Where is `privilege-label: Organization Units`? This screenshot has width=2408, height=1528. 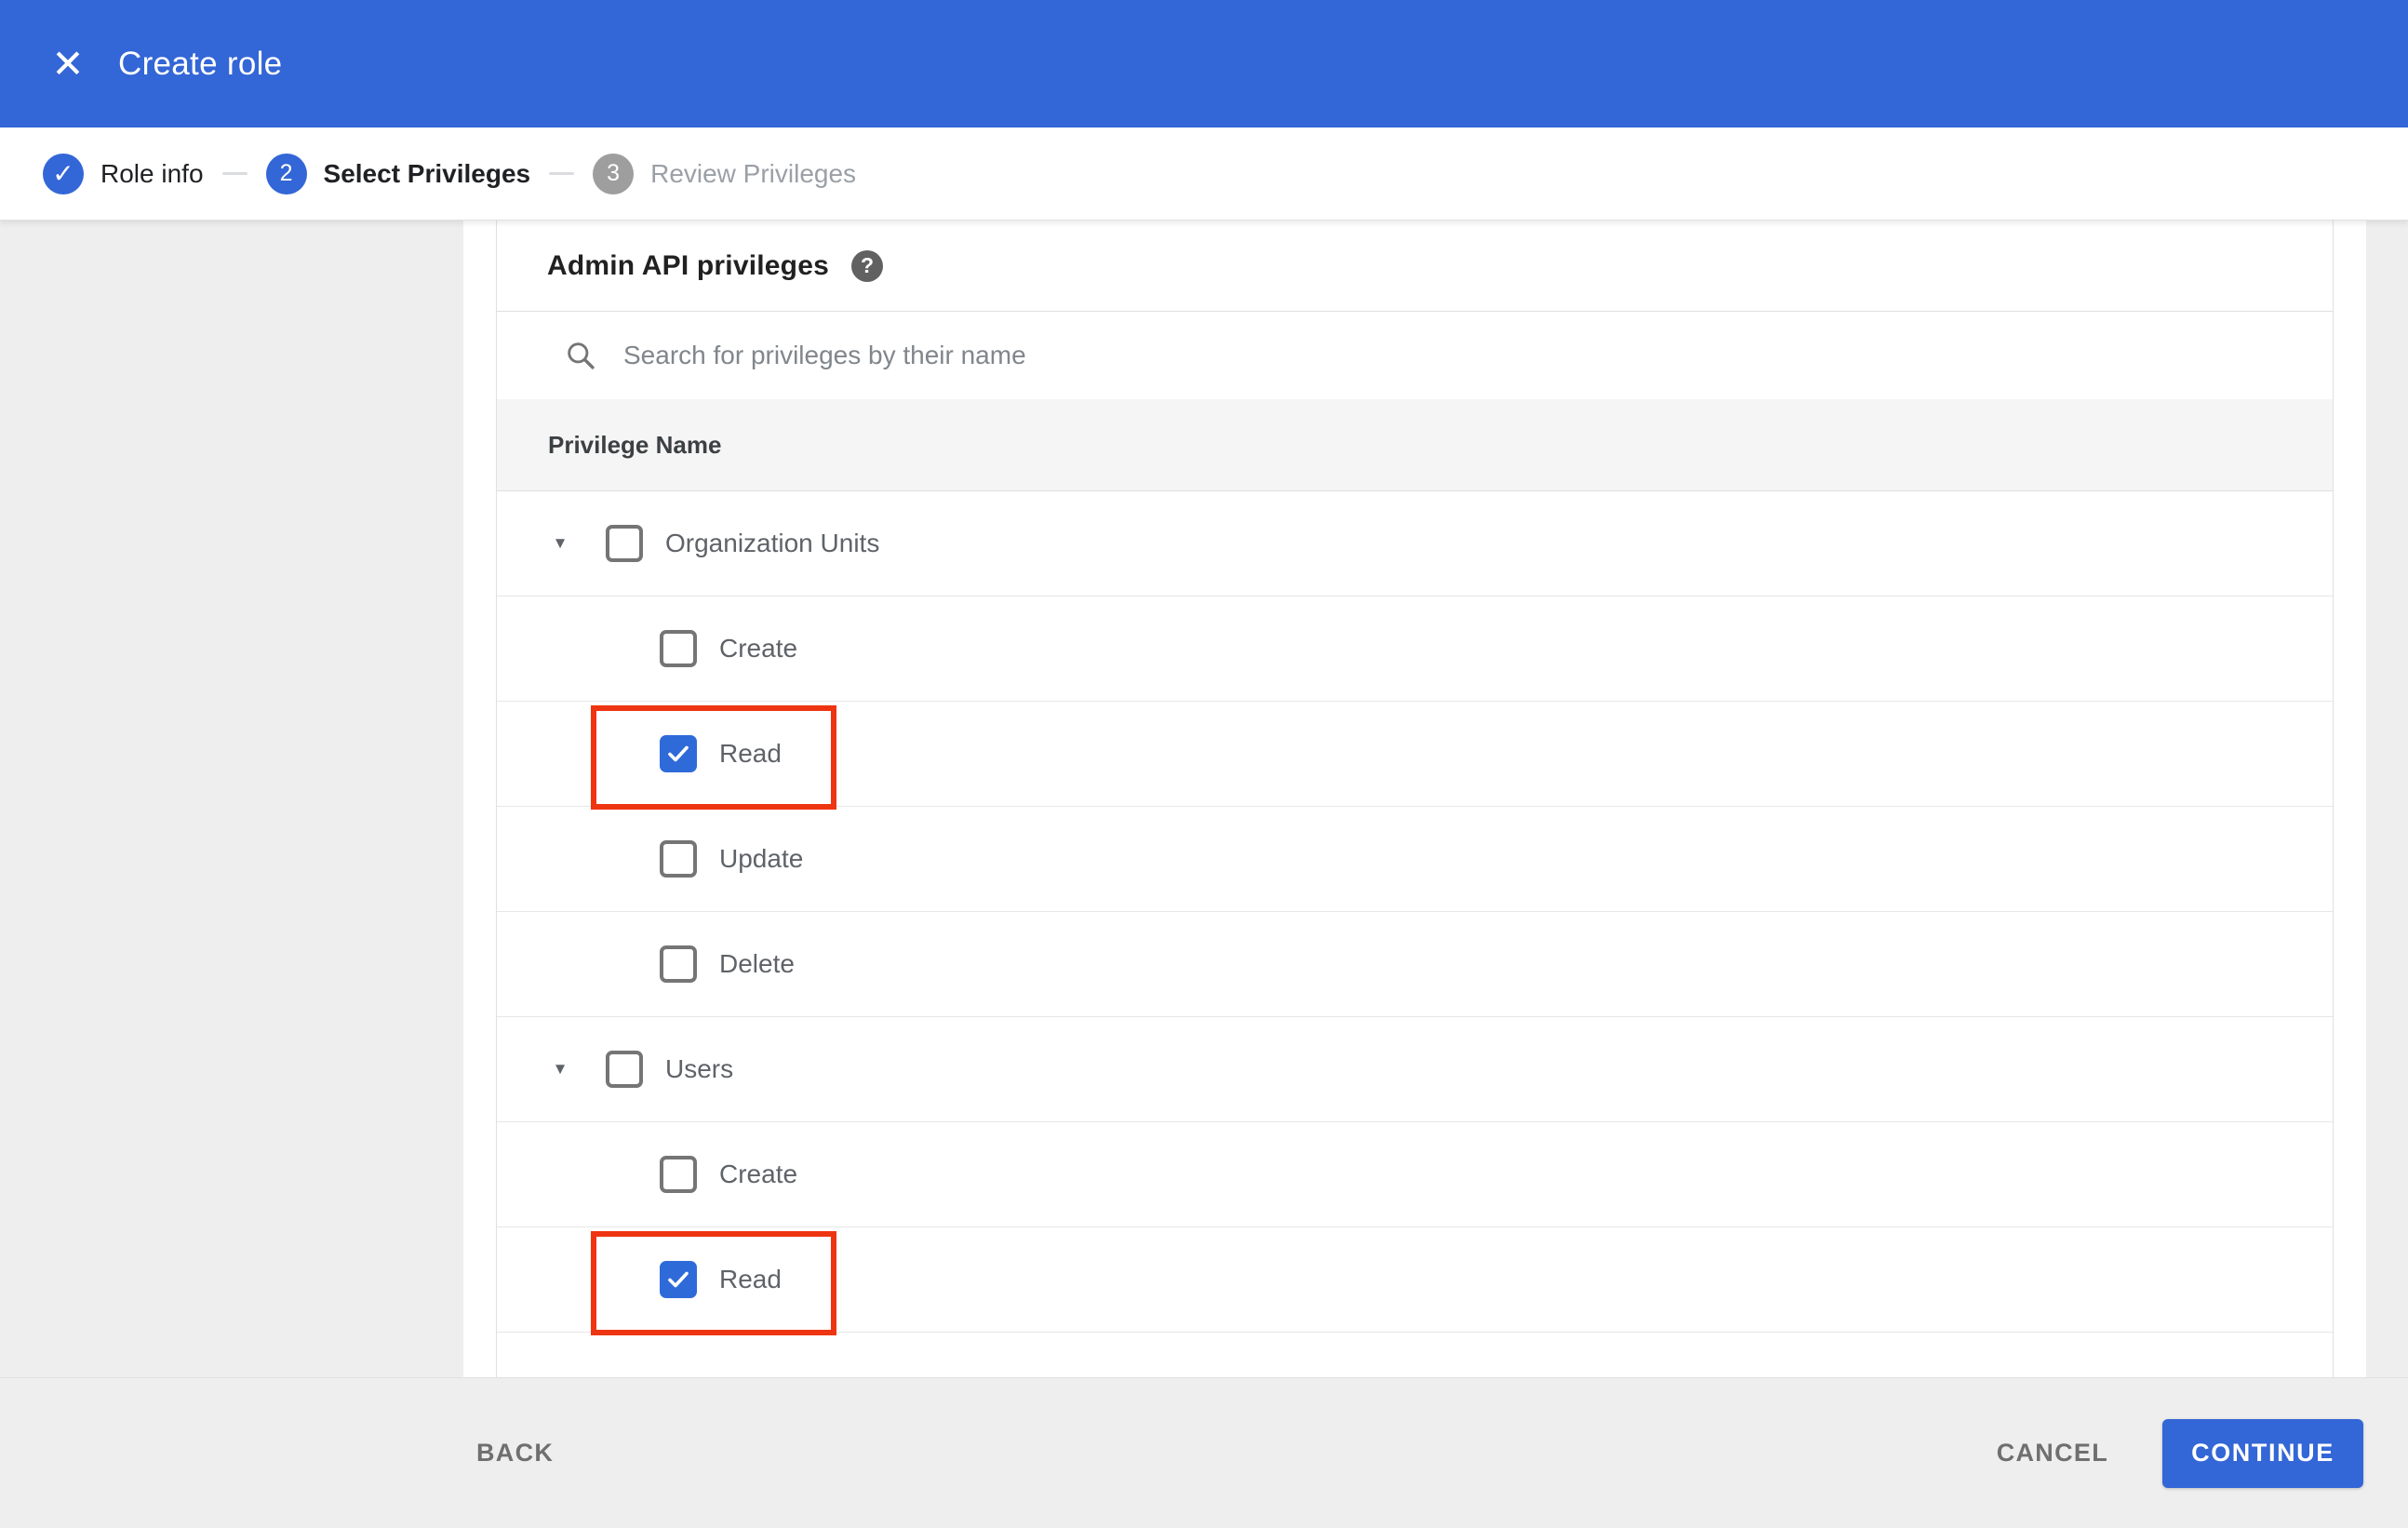 privilege-label: Organization Units is located at coordinates (773, 543).